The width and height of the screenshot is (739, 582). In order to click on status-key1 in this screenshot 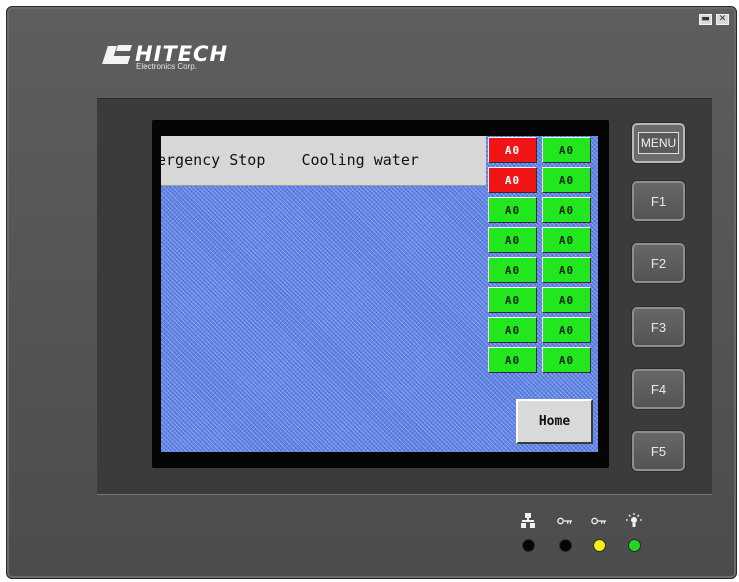, I will do `click(565, 532)`.